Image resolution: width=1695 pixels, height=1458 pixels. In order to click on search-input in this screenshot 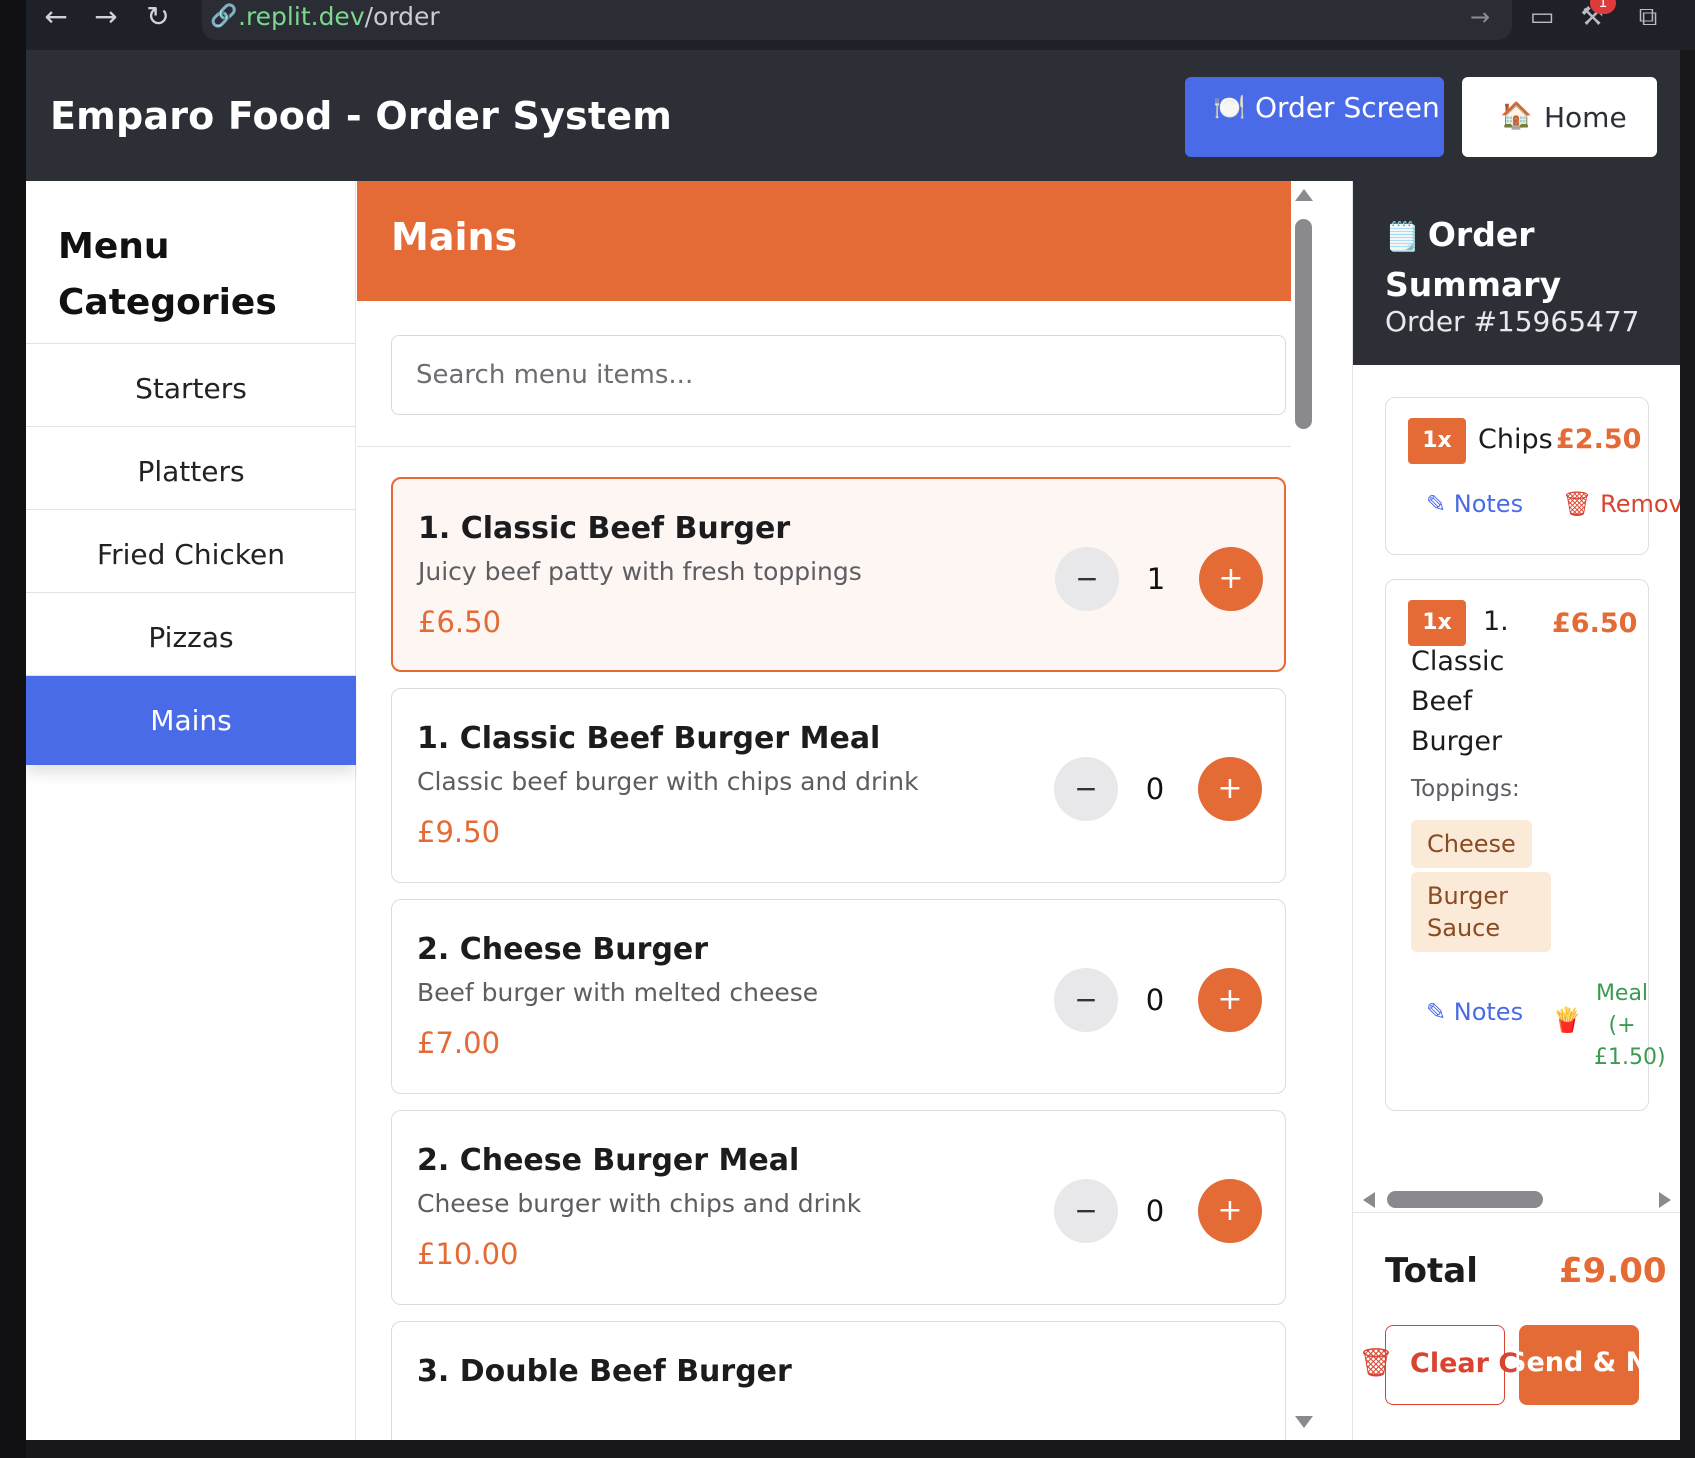, I will do `click(838, 375)`.